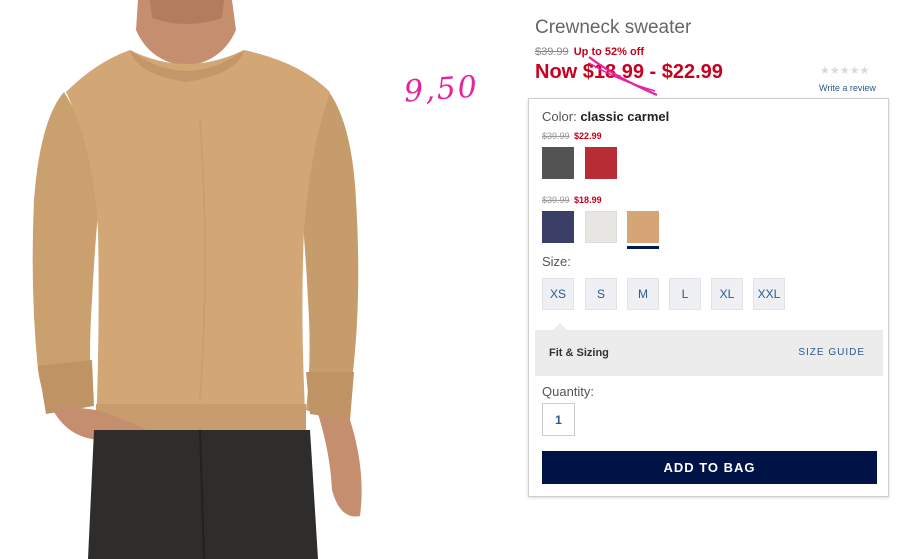 This screenshot has width=899, height=559. Describe the element at coordinates (558, 227) in the screenshot. I see `color-swatch-navy` at that location.